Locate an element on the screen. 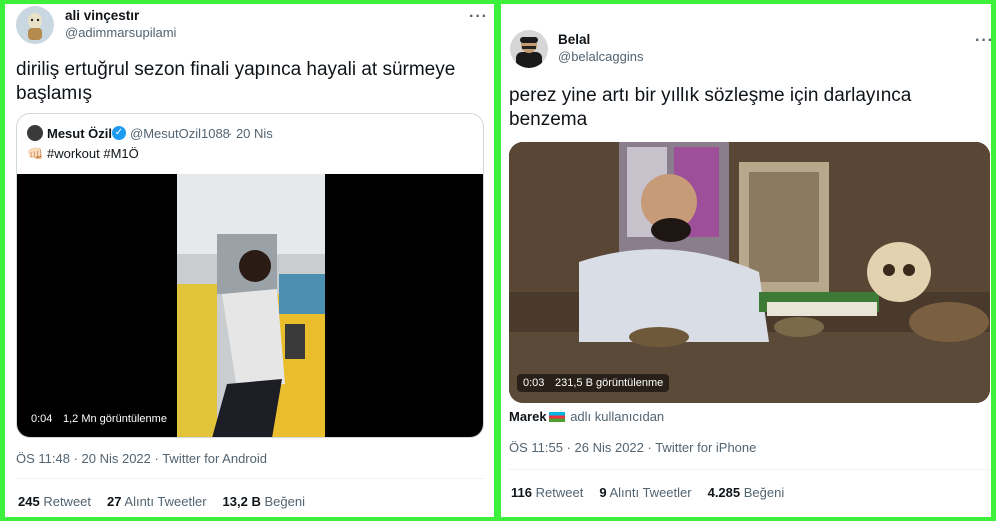 This screenshot has width=996, height=521. video-views: 231,5 B görüntülenme is located at coordinates (609, 383).